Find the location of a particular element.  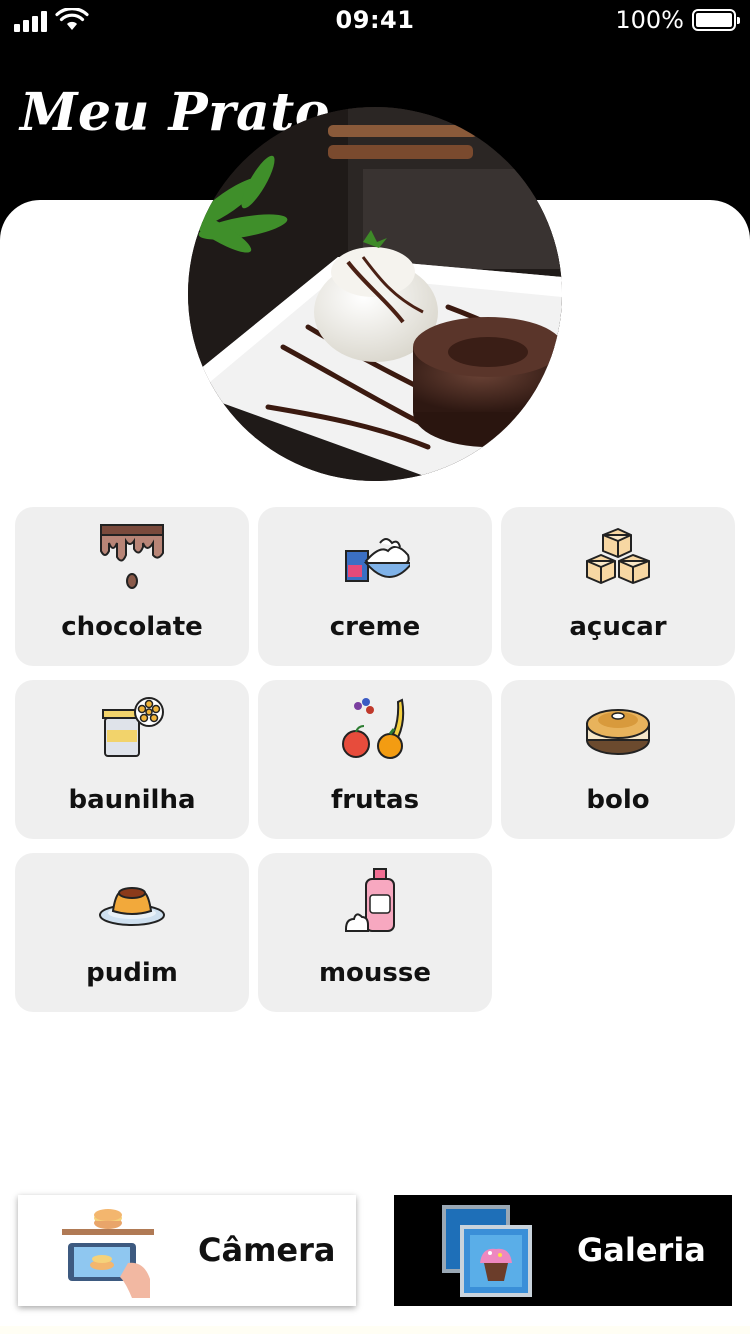

battery-icon is located at coordinates (716, 20).